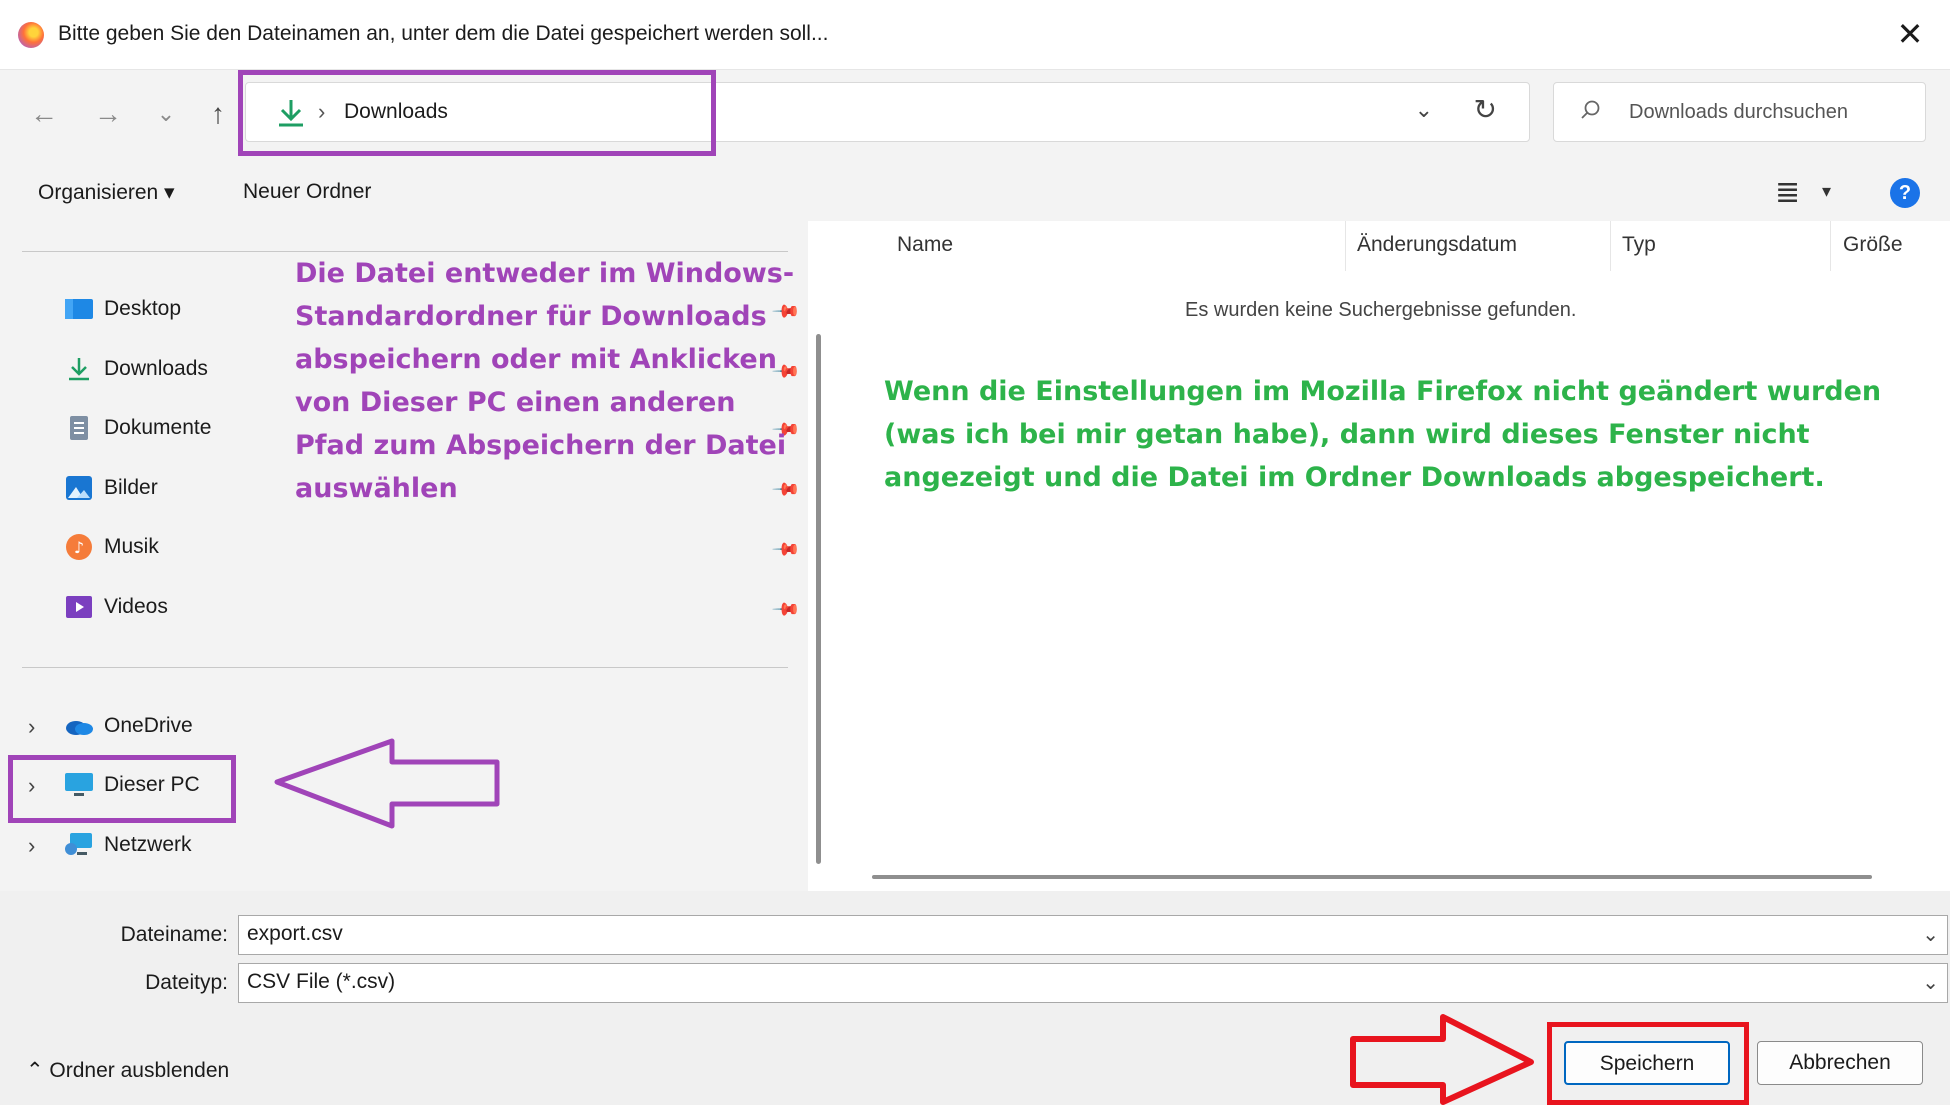  What do you see at coordinates (1873, 245) in the screenshot?
I see `column-header-size: Größe` at bounding box center [1873, 245].